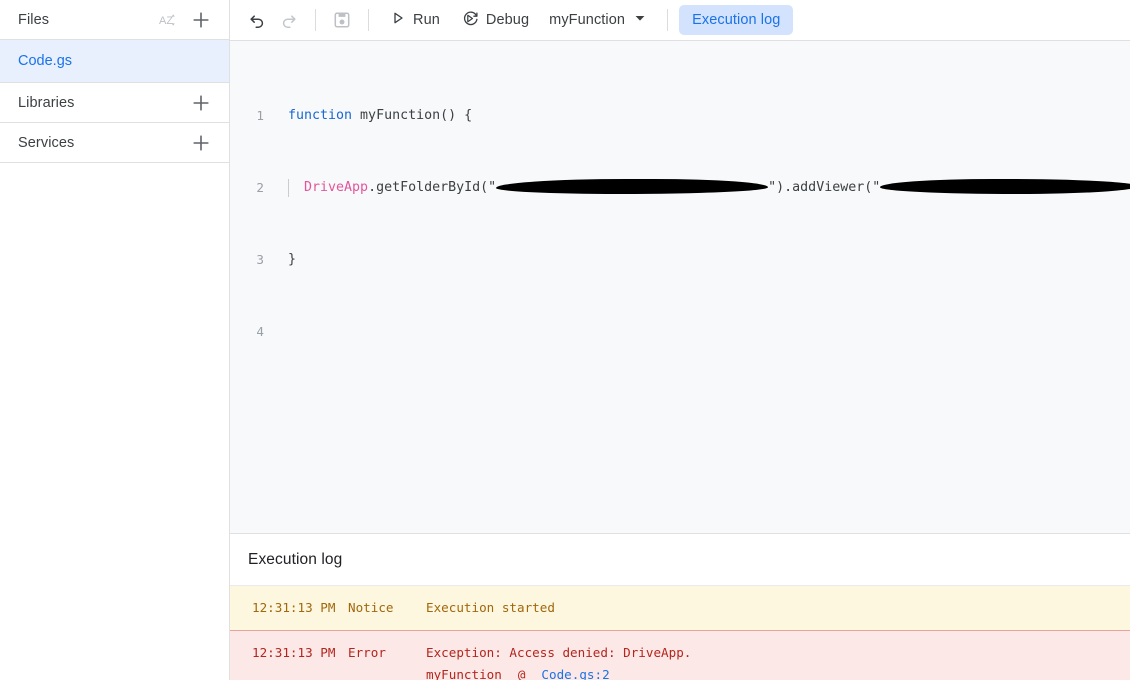  Describe the element at coordinates (315, 20) in the screenshot. I see `toolbar-divider` at that location.